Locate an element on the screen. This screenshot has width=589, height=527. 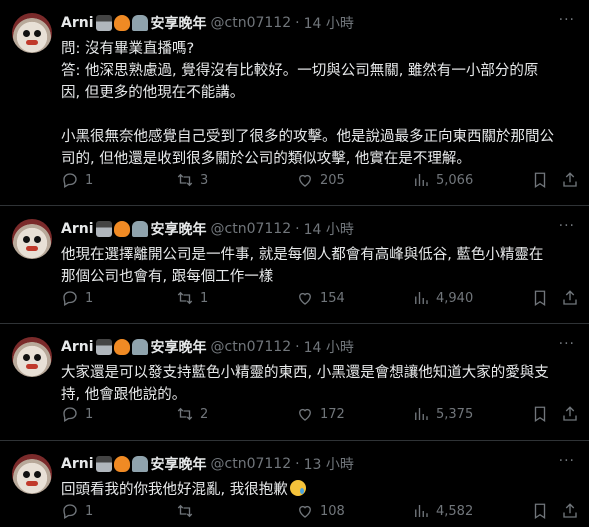
views-button: 4,582 is located at coordinates (442, 511).